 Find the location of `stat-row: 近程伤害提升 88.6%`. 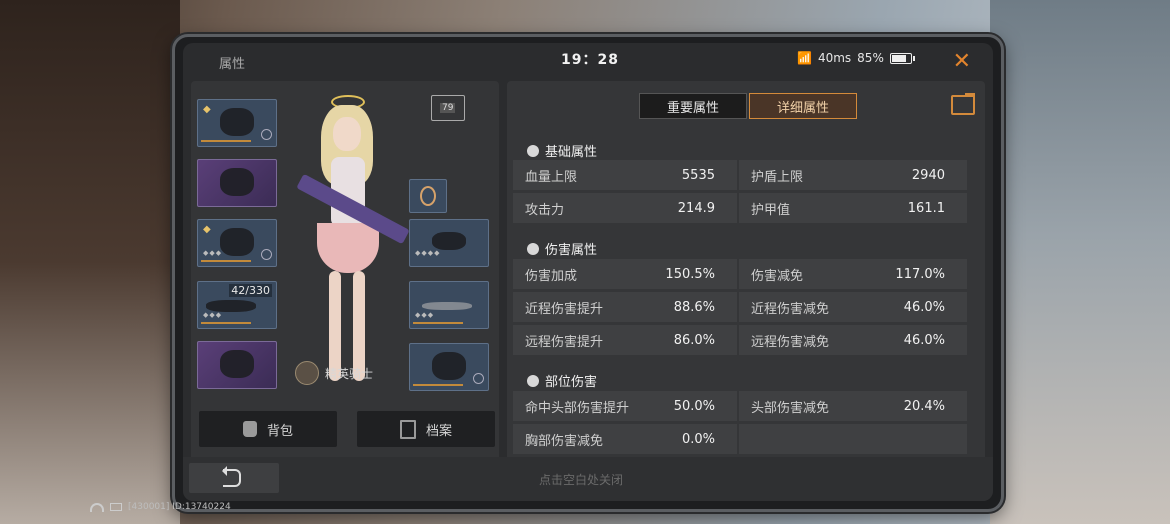

stat-row: 近程伤害提升 88.6% is located at coordinates (625, 307).